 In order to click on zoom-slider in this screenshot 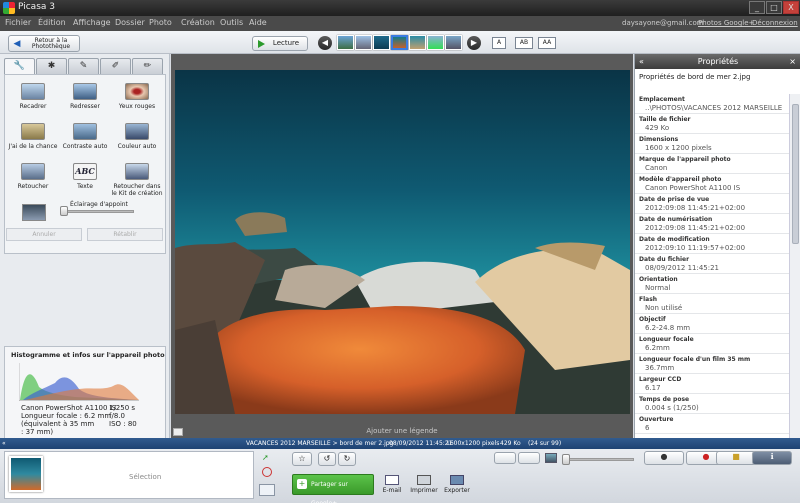, I will do `click(598, 459)`.